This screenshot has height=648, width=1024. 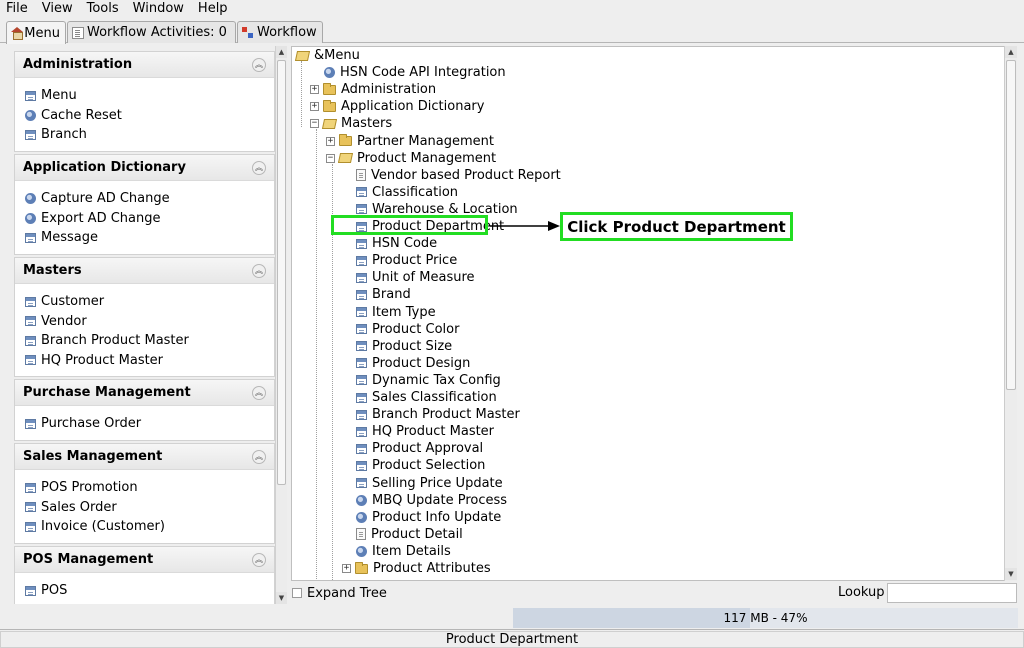 What do you see at coordinates (281, 52) in the screenshot?
I see `scroll-up-icon: ▲` at bounding box center [281, 52].